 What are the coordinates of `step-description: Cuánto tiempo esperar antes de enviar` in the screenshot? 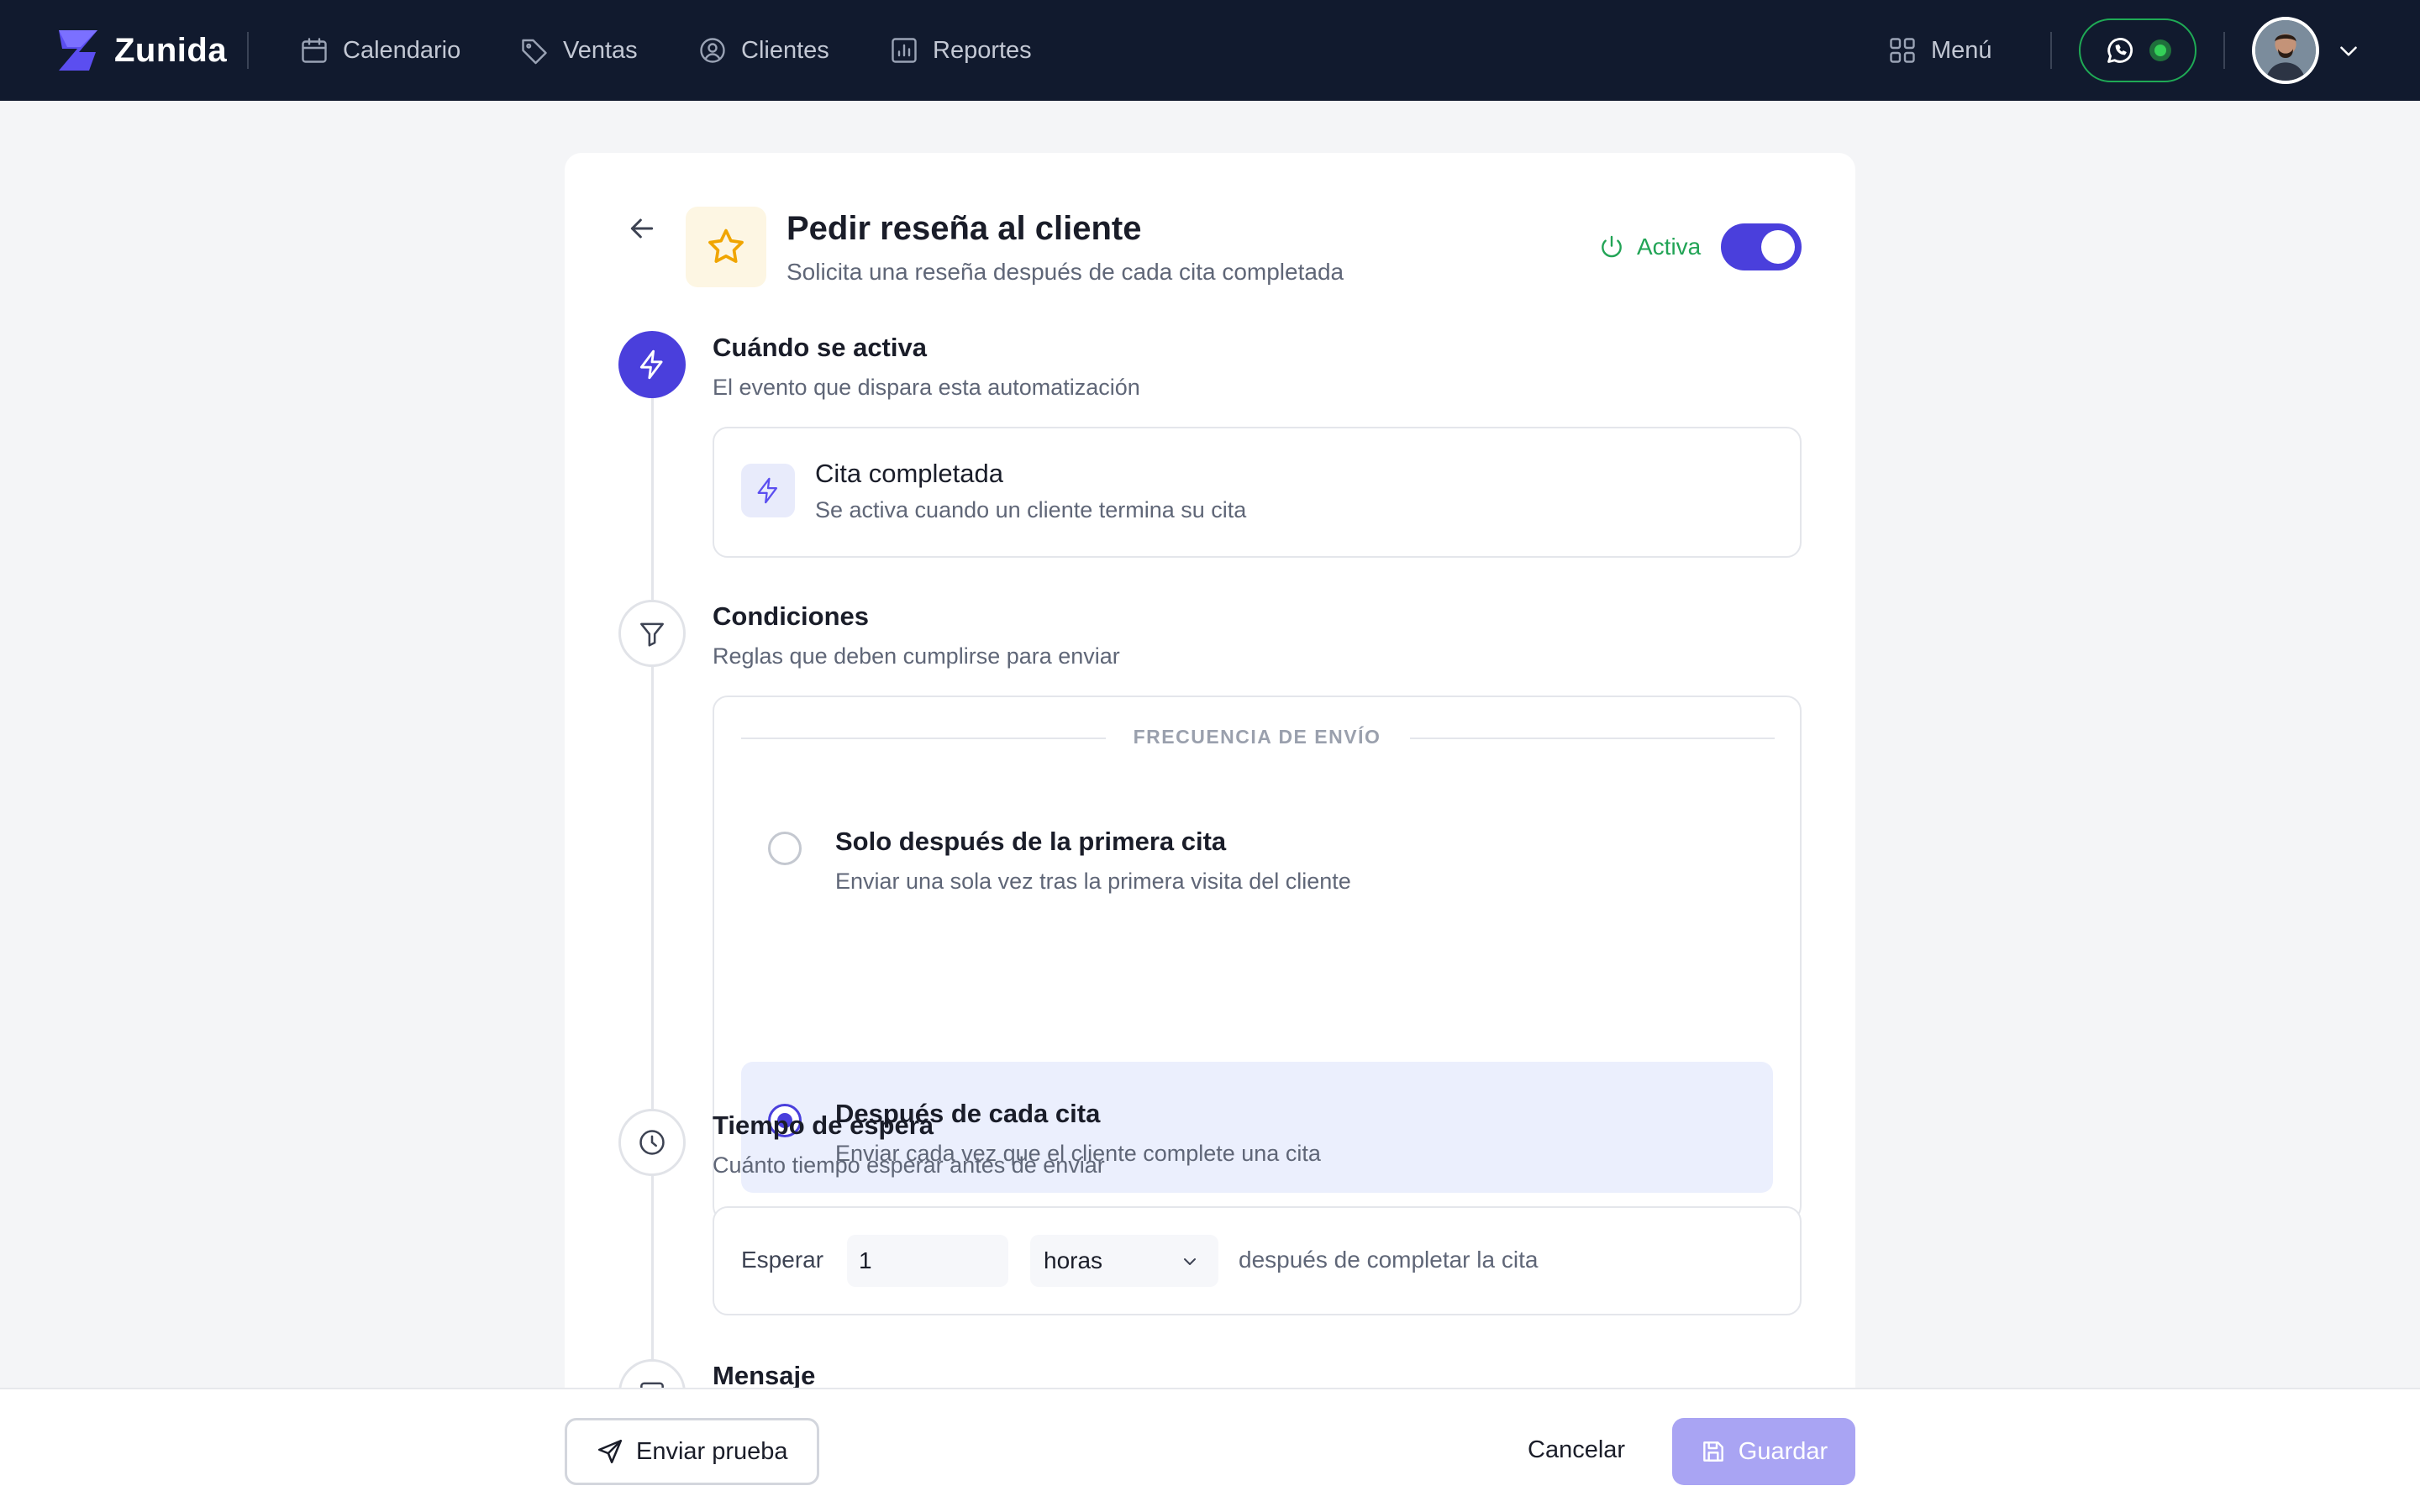 It's located at (909, 1165).